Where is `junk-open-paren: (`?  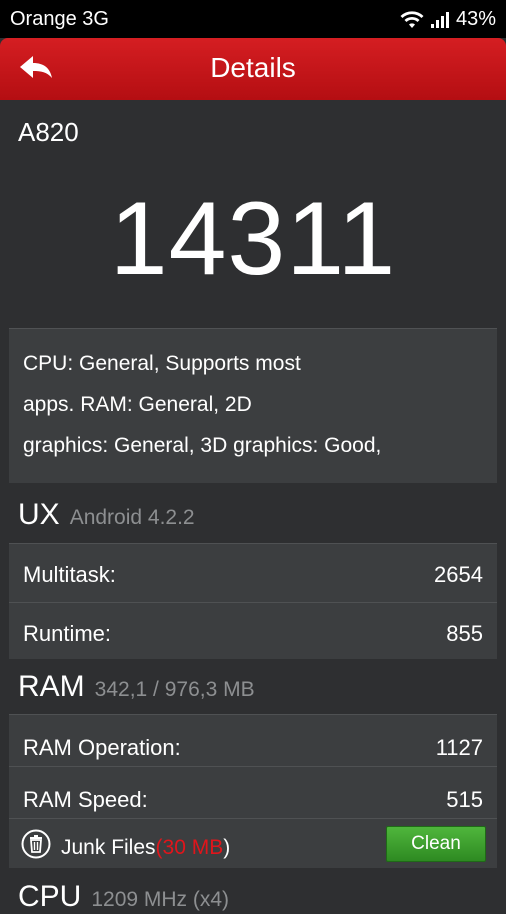
junk-open-paren: ( is located at coordinates (159, 847).